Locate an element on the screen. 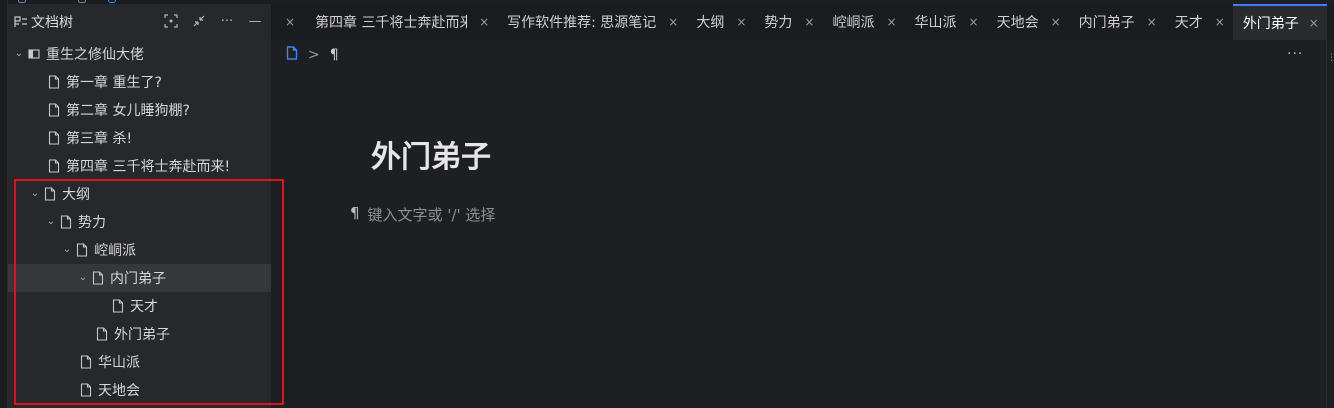  tab-outline: 大纲 × is located at coordinates (720, 22).